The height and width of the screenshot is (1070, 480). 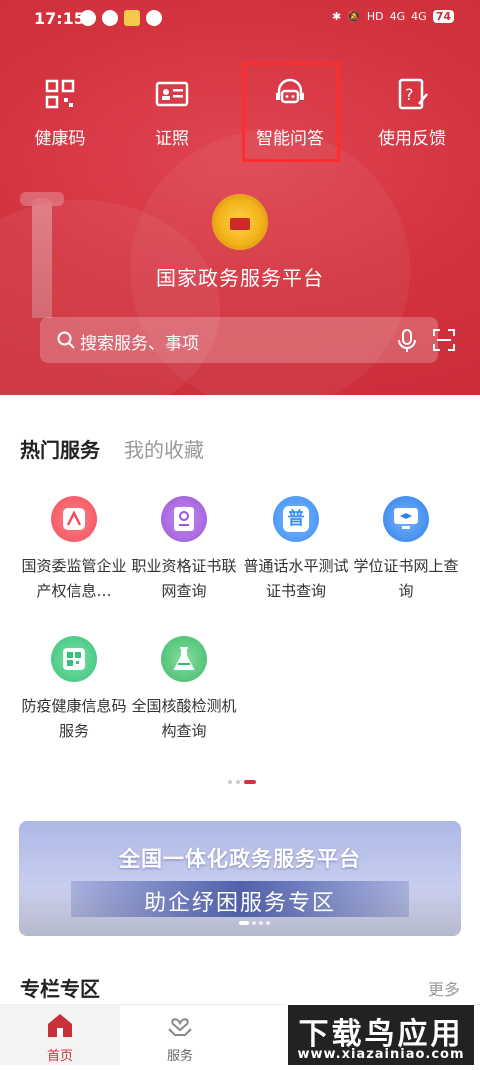 I want to click on quick-actions: 健康码 证照 智能问答 ? 使用反馈, so click(x=240, y=114).